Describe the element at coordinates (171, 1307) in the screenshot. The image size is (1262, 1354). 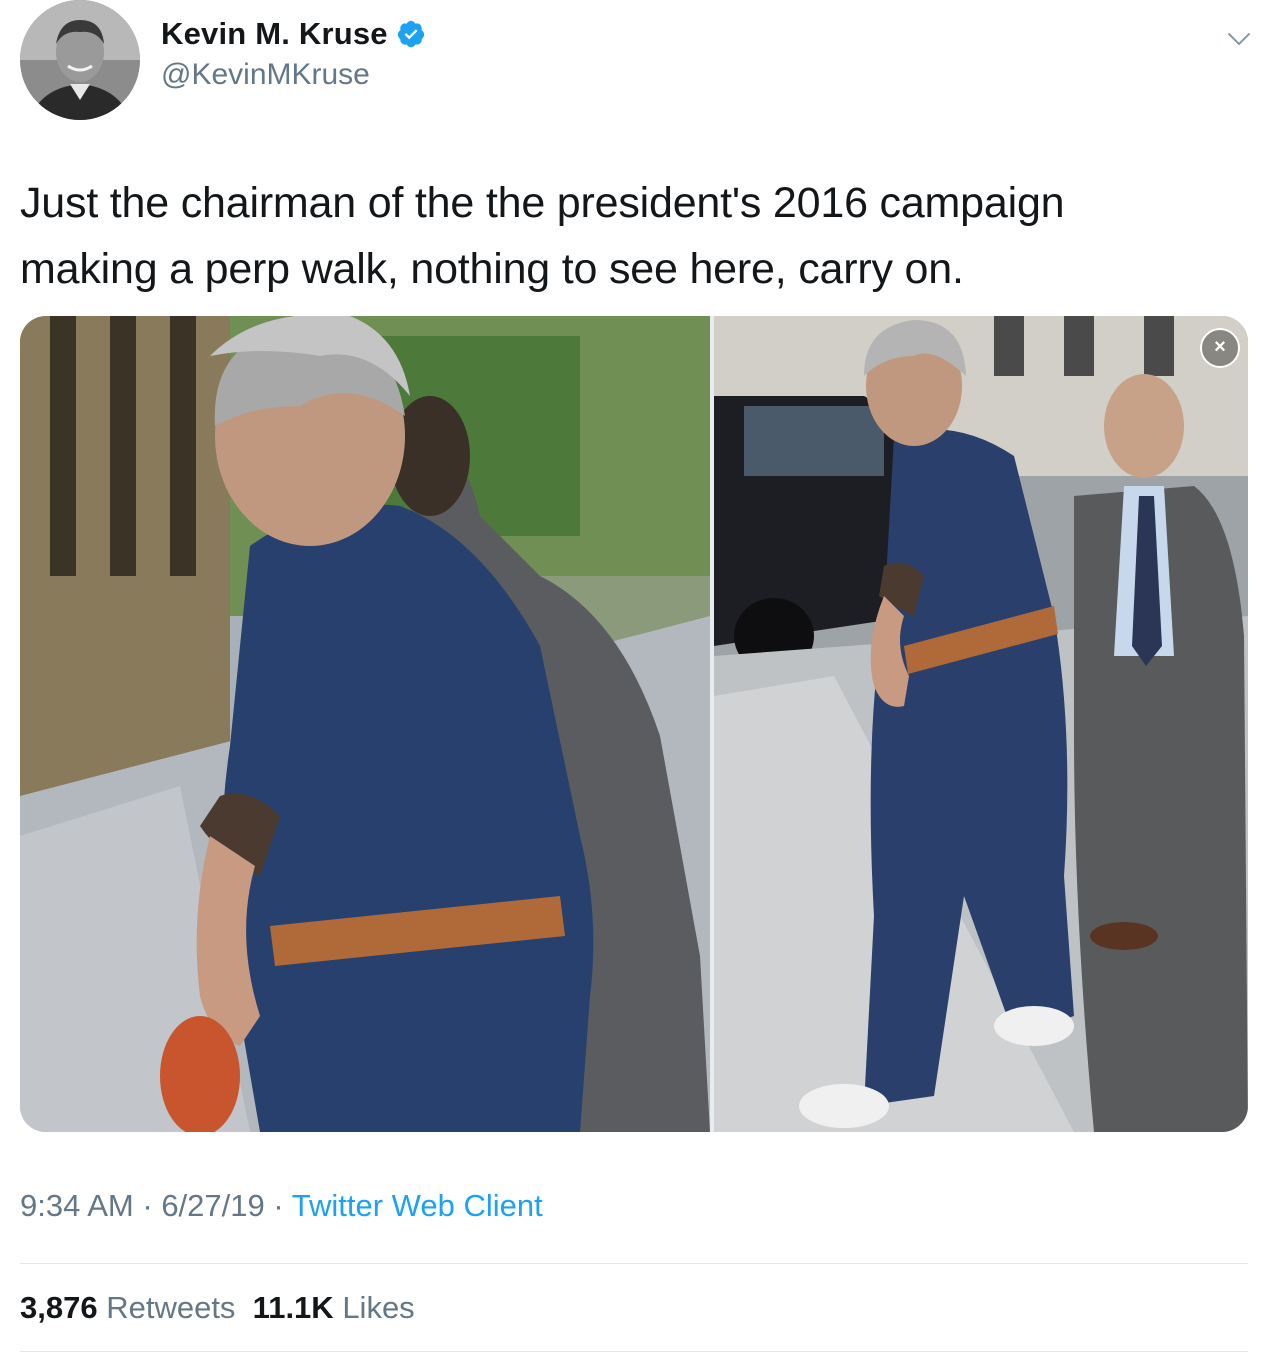
I see `retweets-label: Retweets` at that location.